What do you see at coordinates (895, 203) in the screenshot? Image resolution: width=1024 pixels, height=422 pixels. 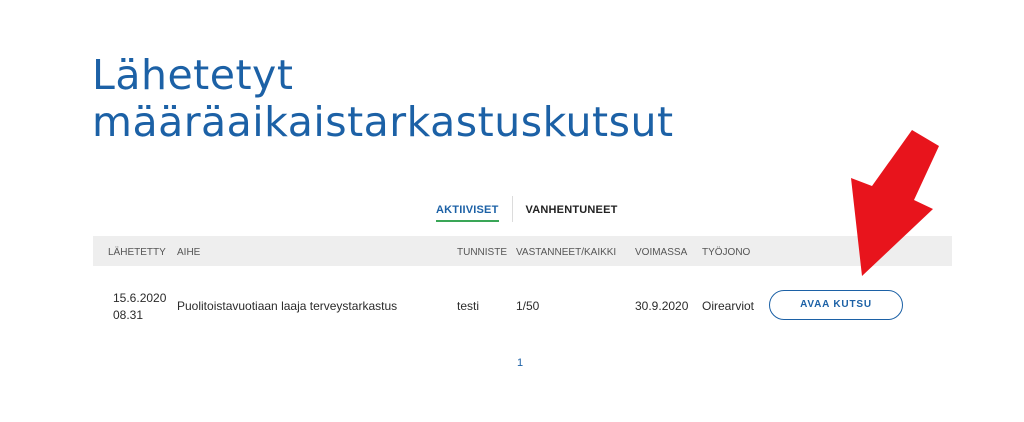 I see `red-arrow-icon` at bounding box center [895, 203].